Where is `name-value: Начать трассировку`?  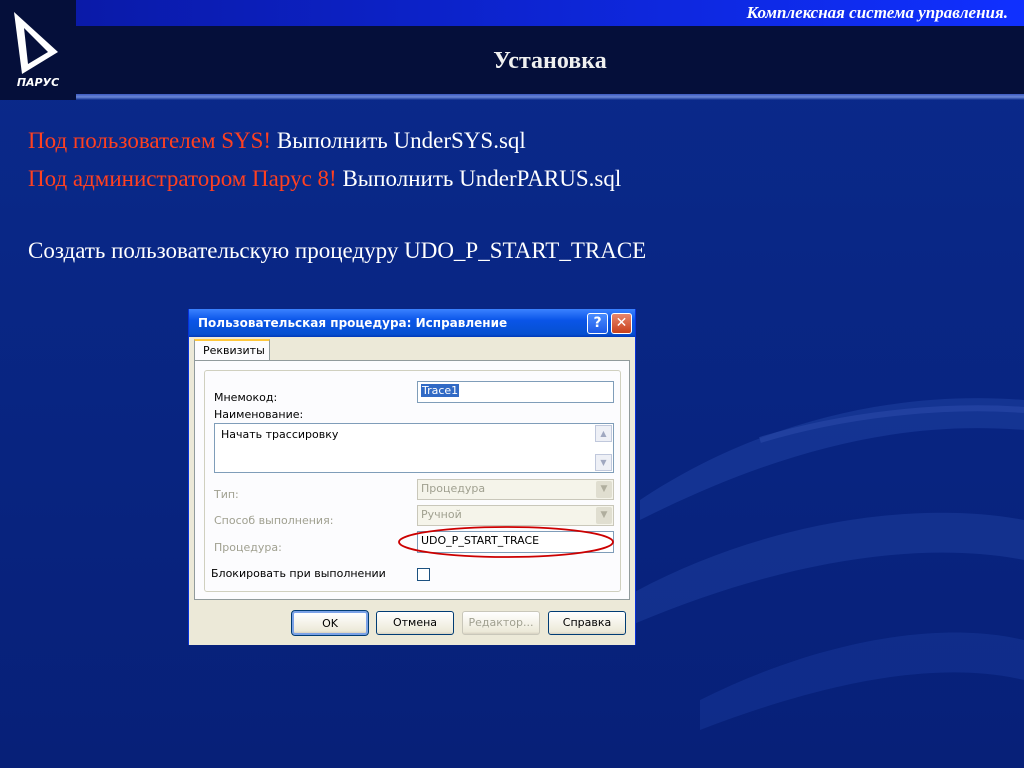 name-value: Начать трассировку is located at coordinates (280, 434).